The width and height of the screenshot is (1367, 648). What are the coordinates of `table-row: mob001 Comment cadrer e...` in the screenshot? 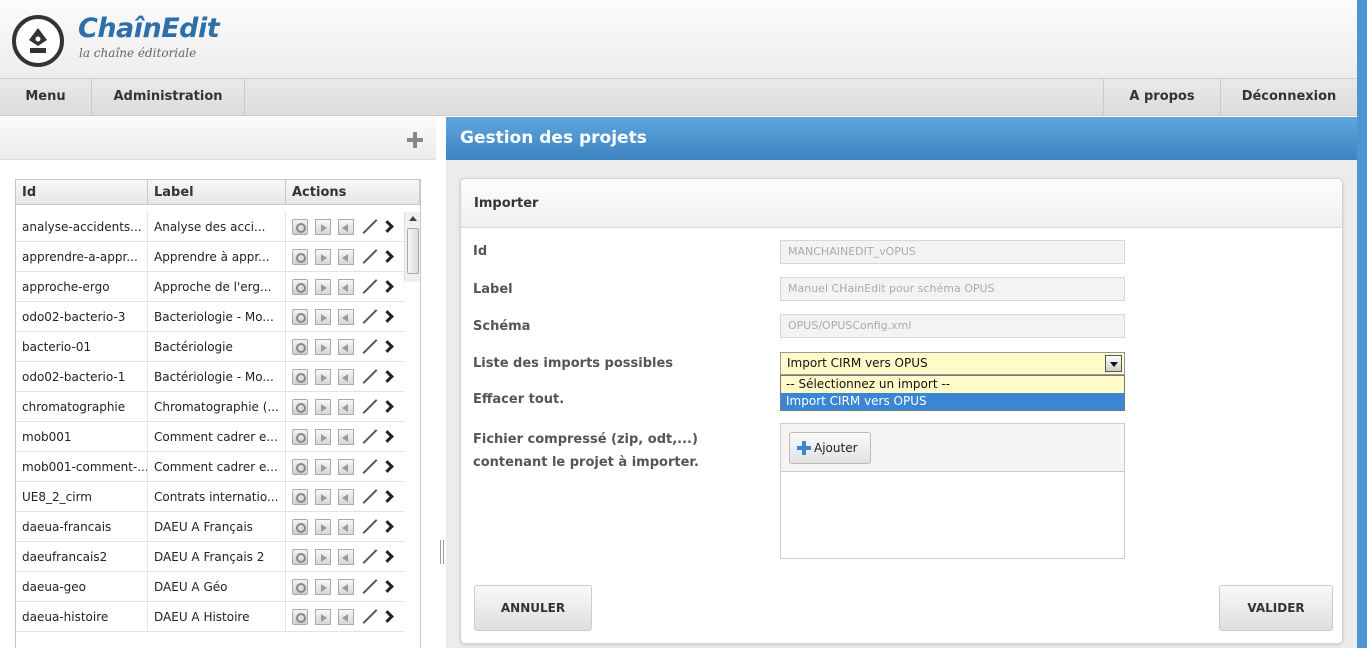 It's located at (210, 437).